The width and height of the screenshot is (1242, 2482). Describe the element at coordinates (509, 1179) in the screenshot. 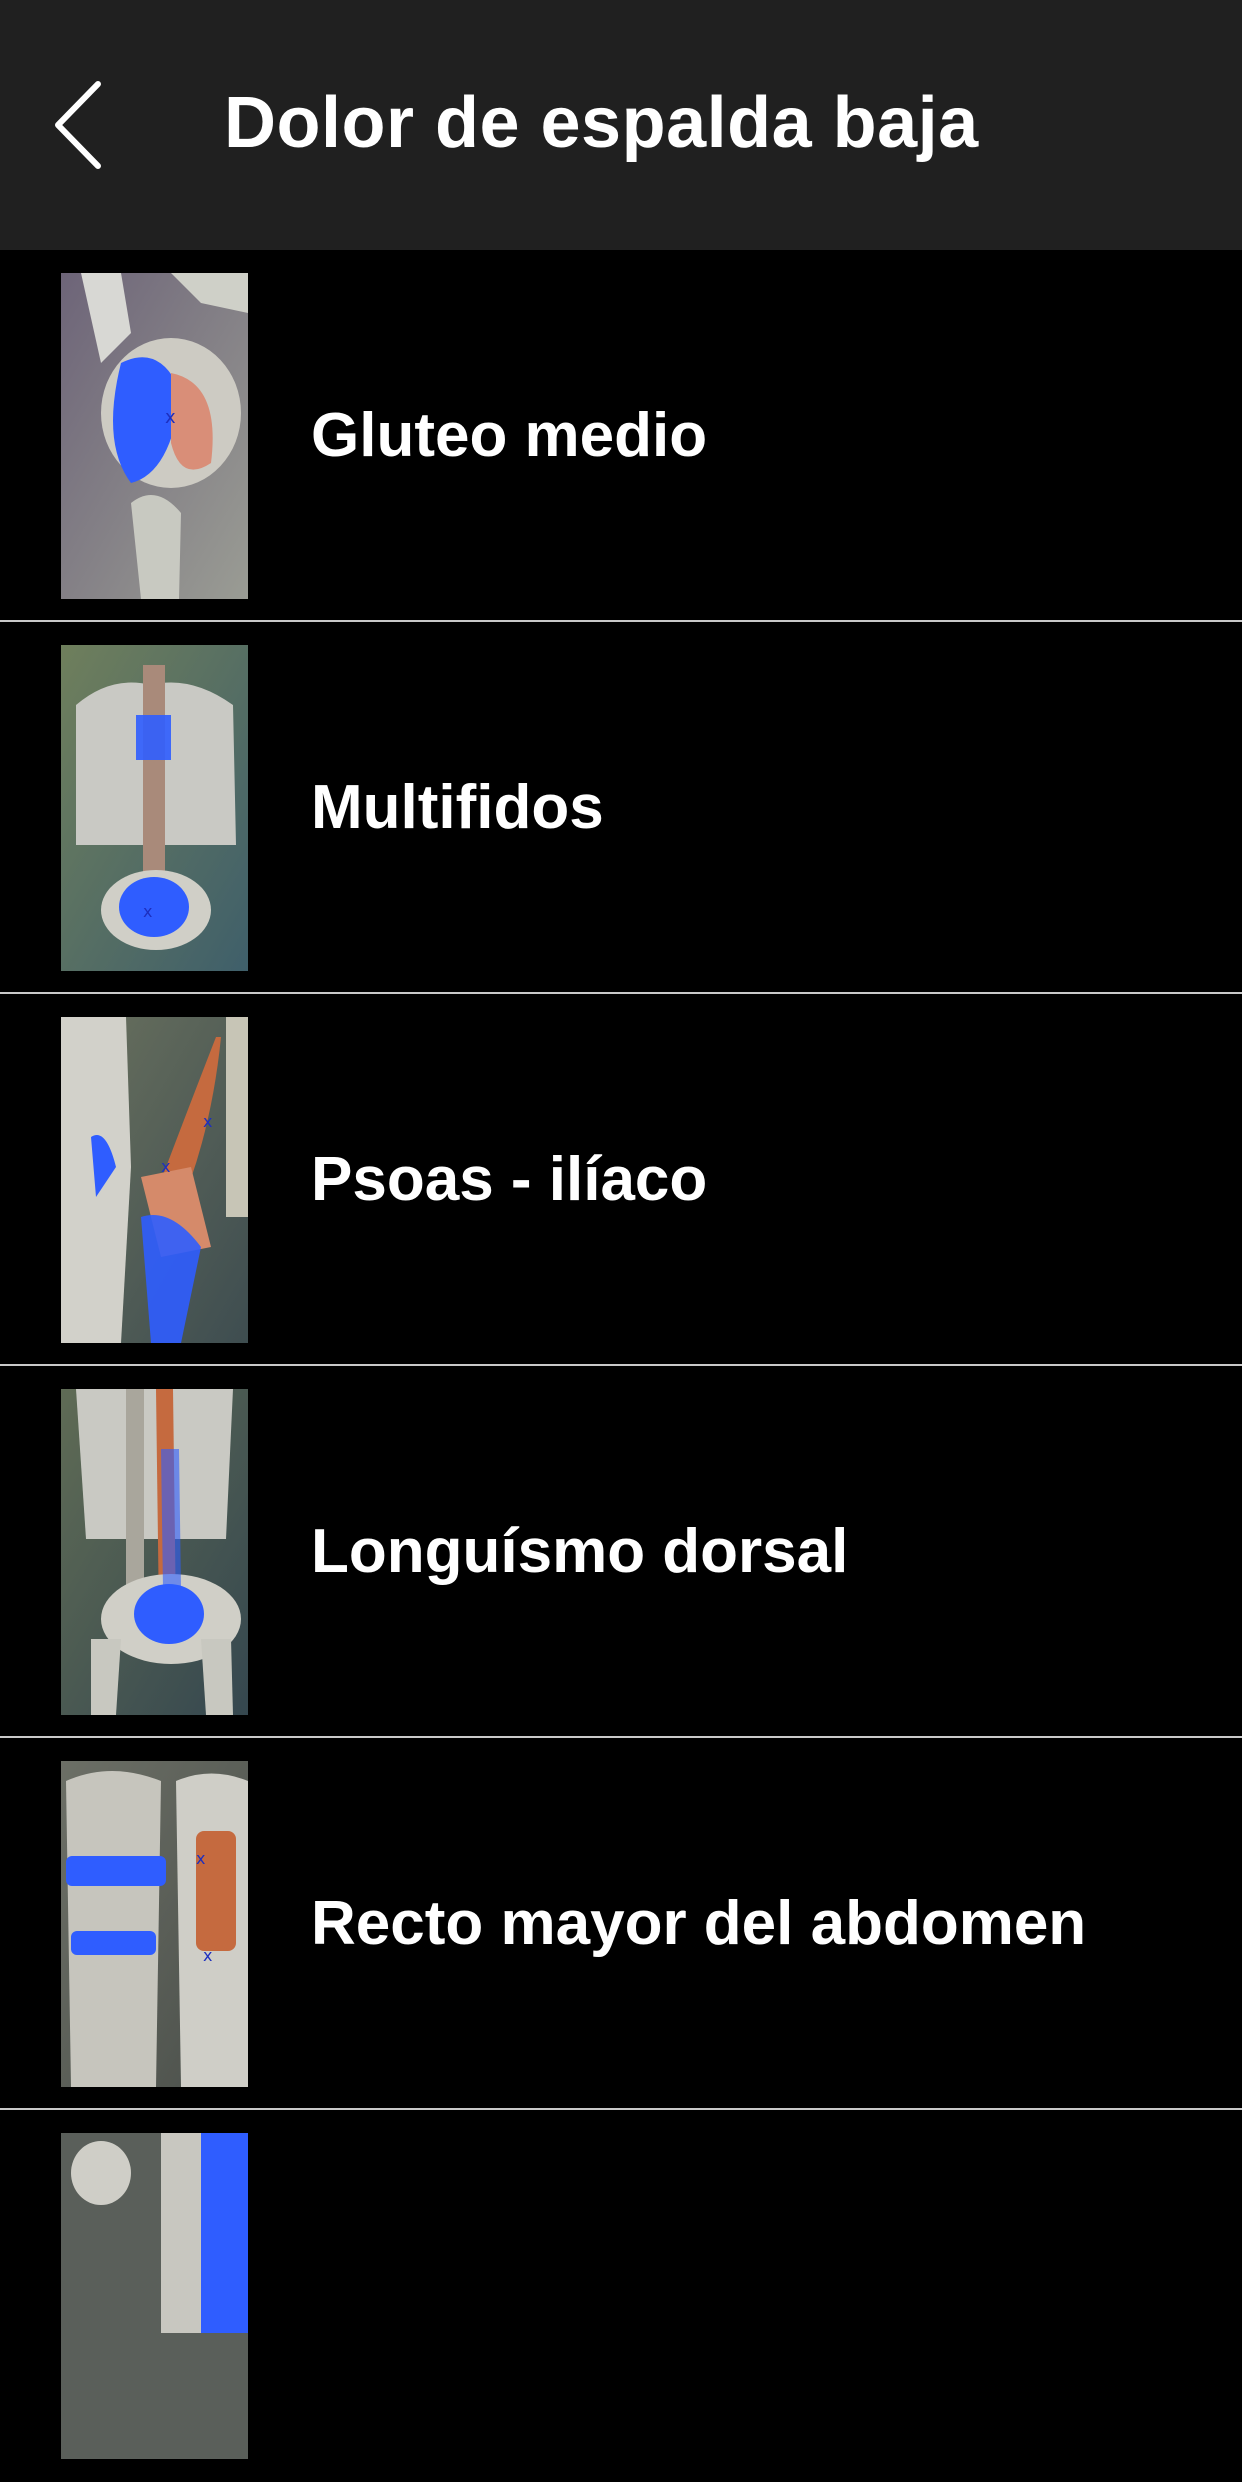

I see `item-label: Psoas - ilíaco` at that location.